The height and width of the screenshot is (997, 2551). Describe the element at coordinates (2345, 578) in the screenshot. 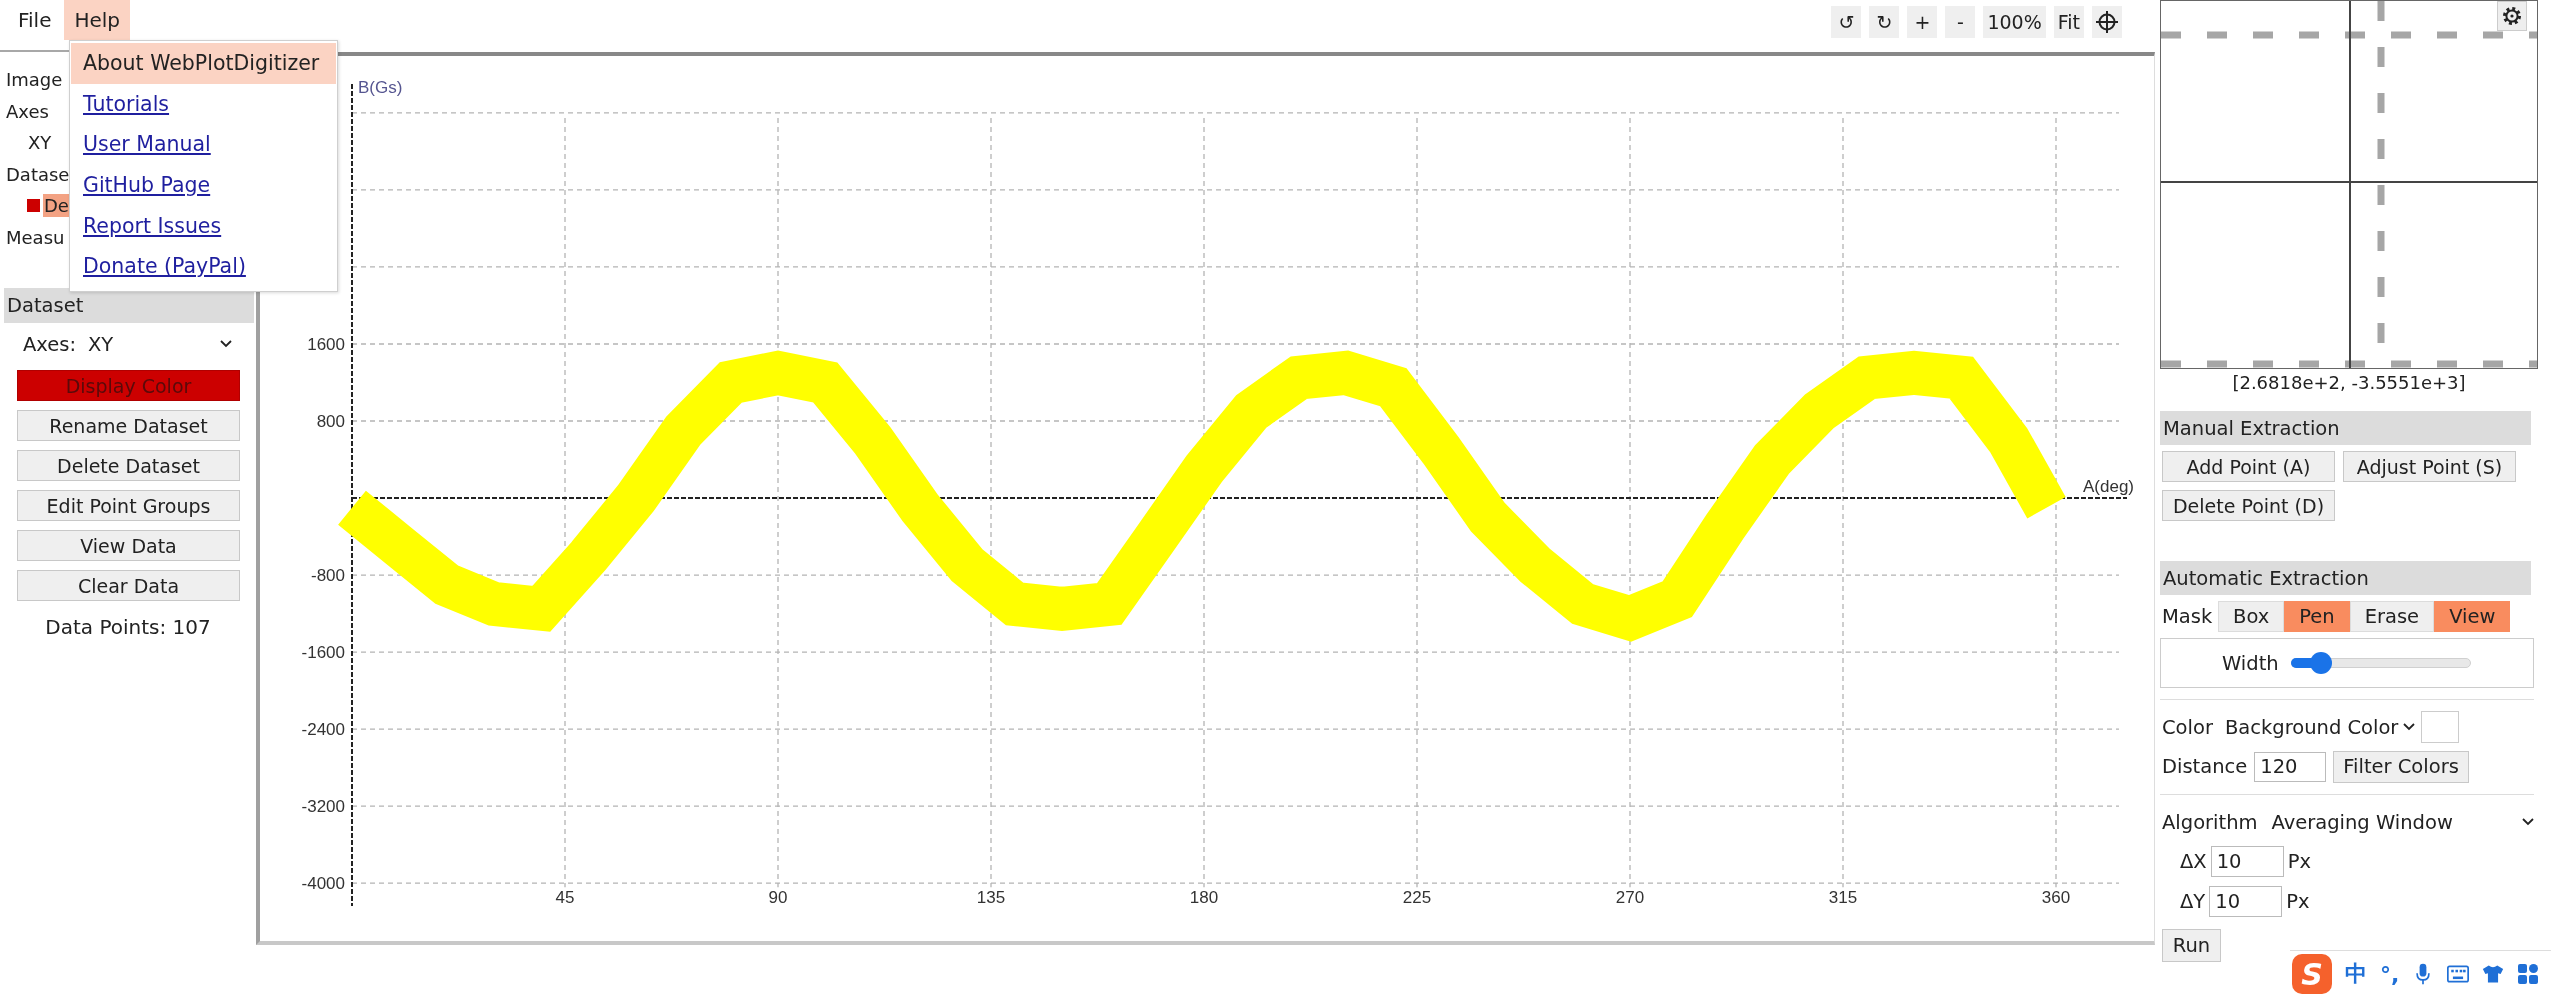

I see `section-header: Automatic Extraction` at that location.